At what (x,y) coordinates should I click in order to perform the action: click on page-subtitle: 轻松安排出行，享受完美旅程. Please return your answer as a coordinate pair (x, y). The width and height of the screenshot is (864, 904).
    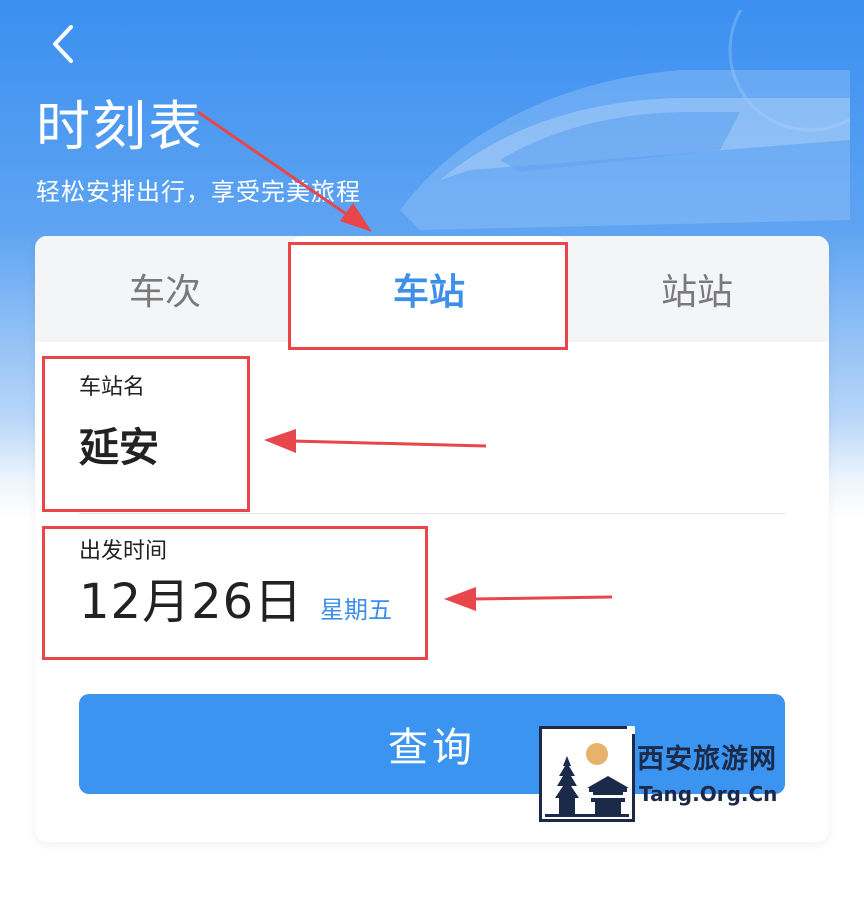
    Looking at the image, I should click on (198, 192).